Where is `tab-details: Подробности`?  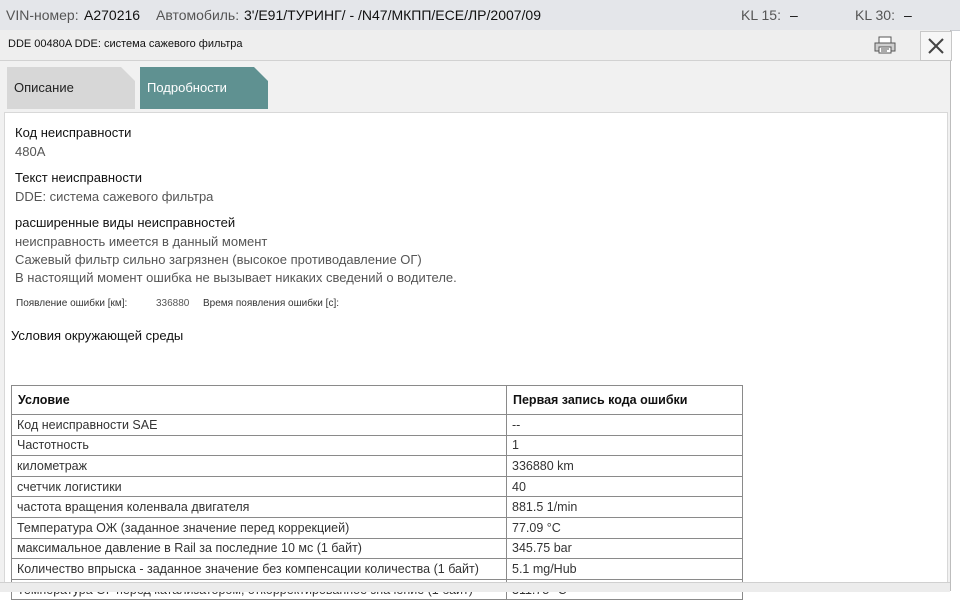 tab-details: Подробности is located at coordinates (204, 88).